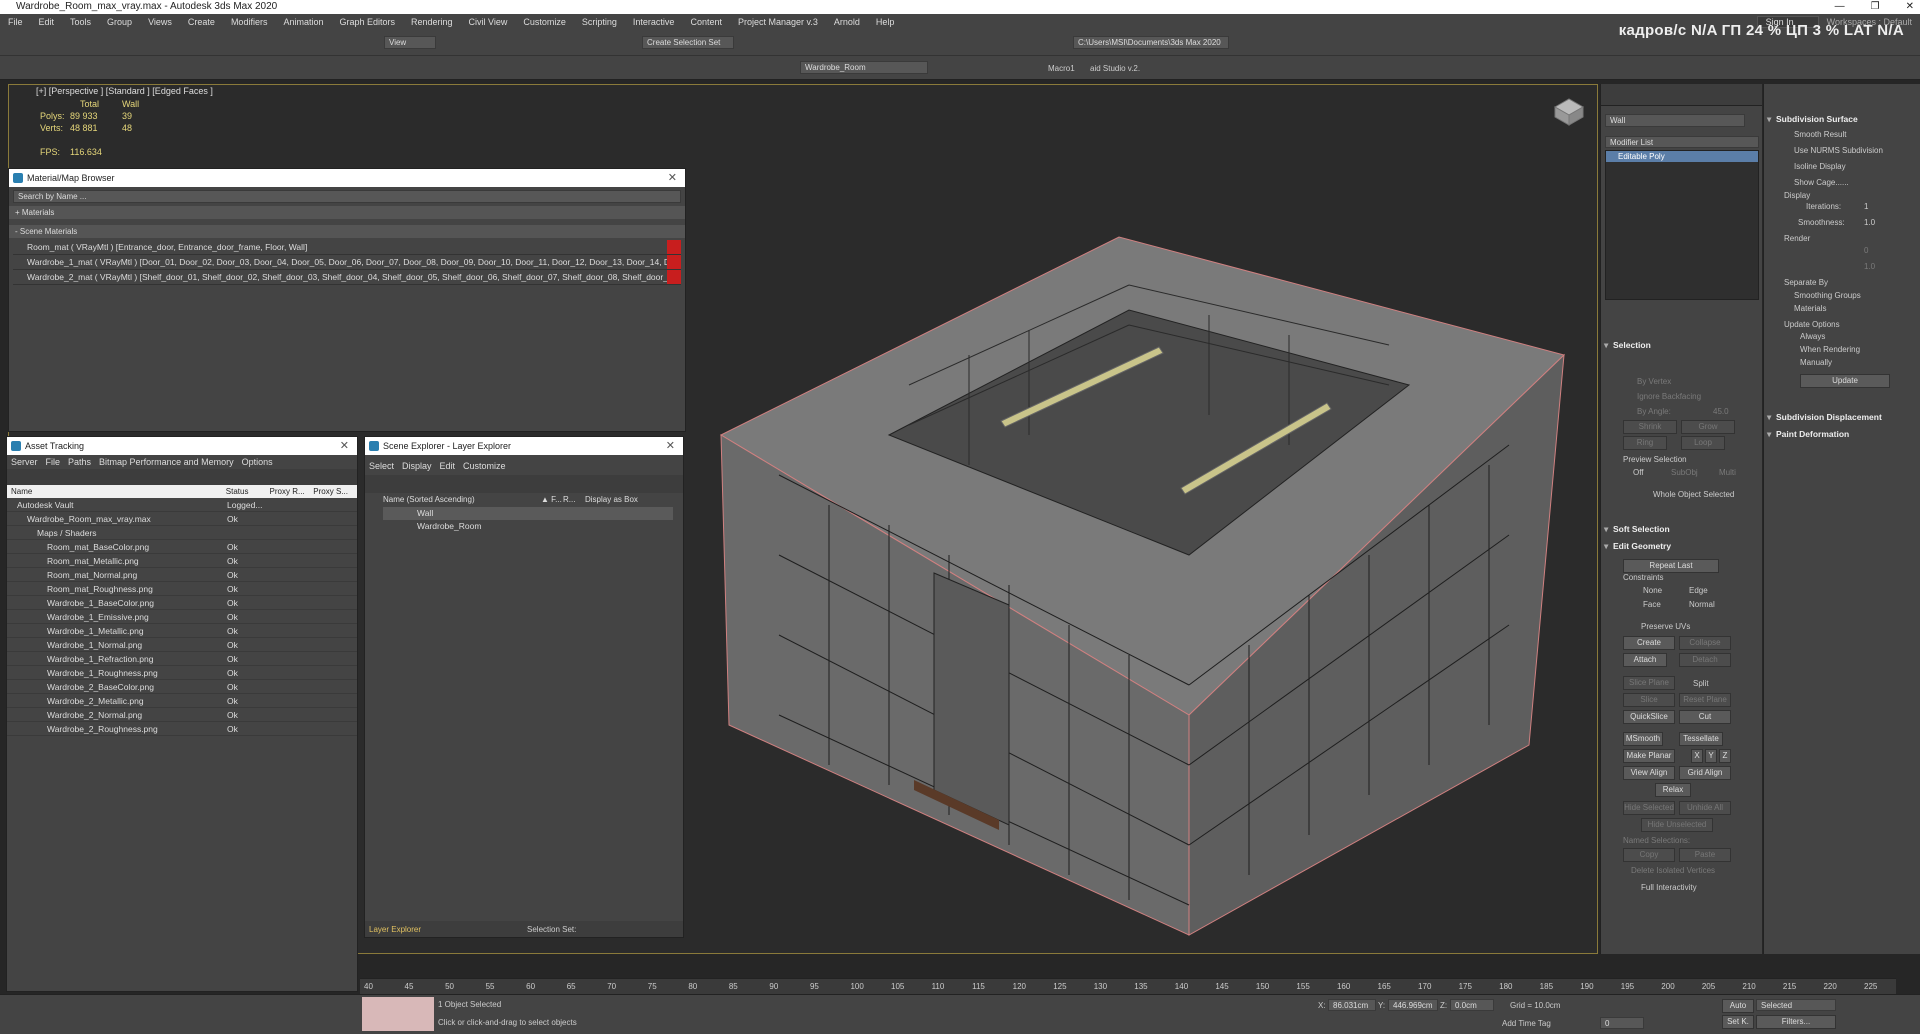  I want to click on table-row: Room_mat_Metallic.png Ok, so click(182, 561).